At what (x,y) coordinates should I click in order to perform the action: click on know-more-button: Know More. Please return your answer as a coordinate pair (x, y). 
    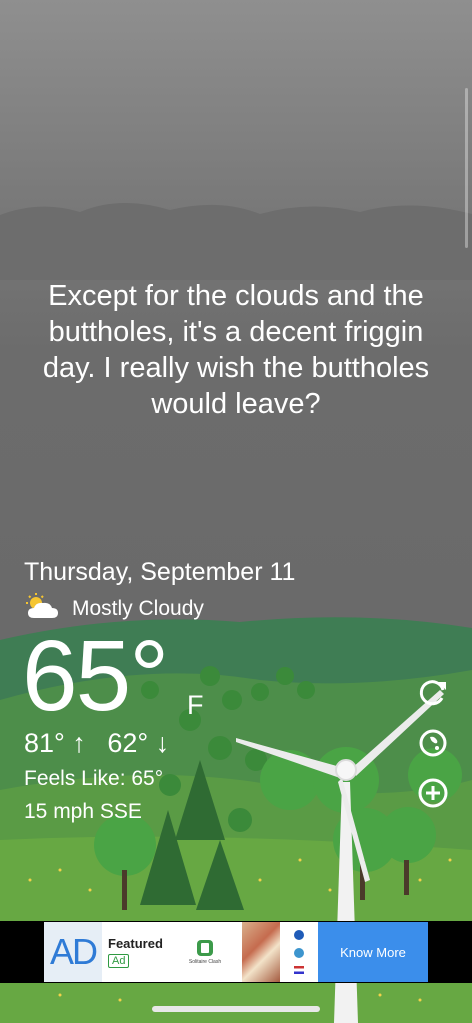
    Looking at the image, I should click on (373, 952).